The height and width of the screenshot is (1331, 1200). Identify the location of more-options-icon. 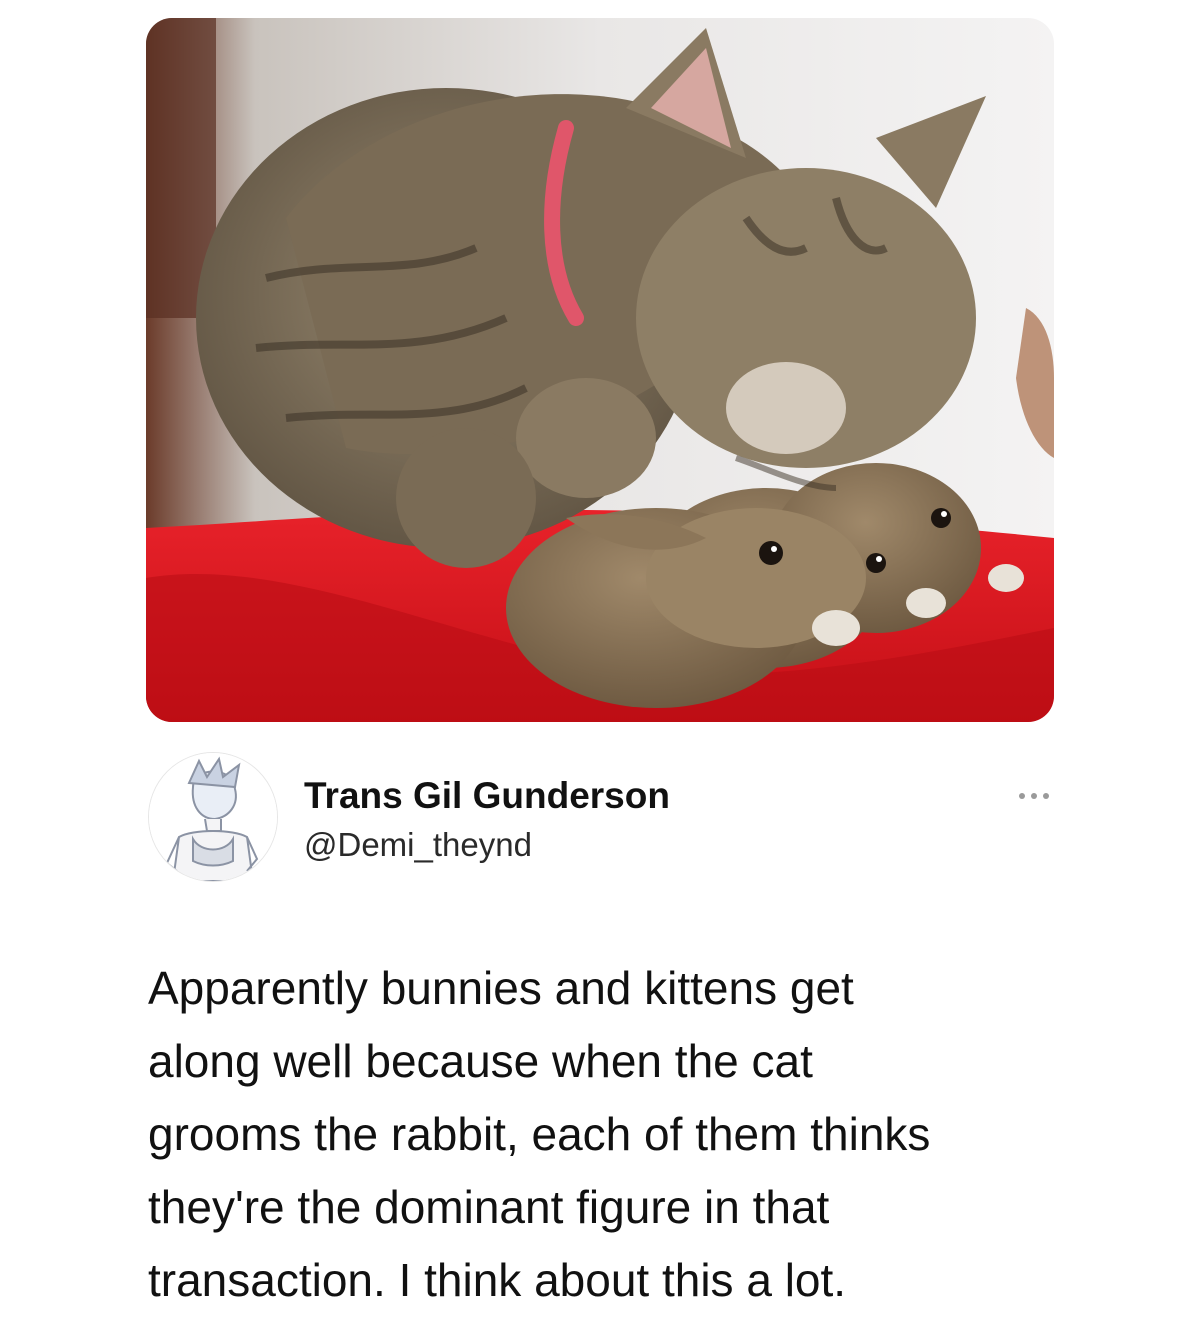
(1034, 796).